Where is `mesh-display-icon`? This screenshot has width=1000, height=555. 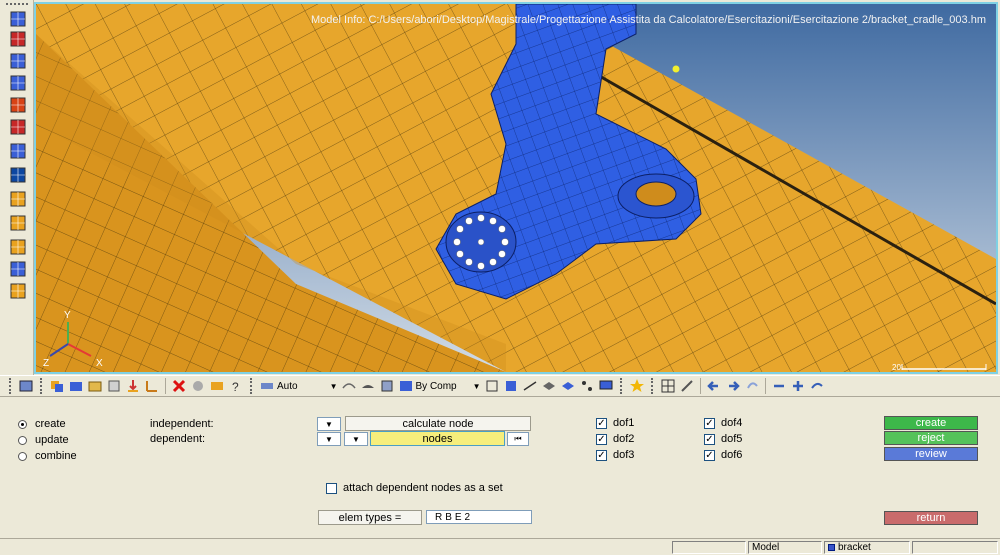 mesh-display-icon is located at coordinates (18, 61).